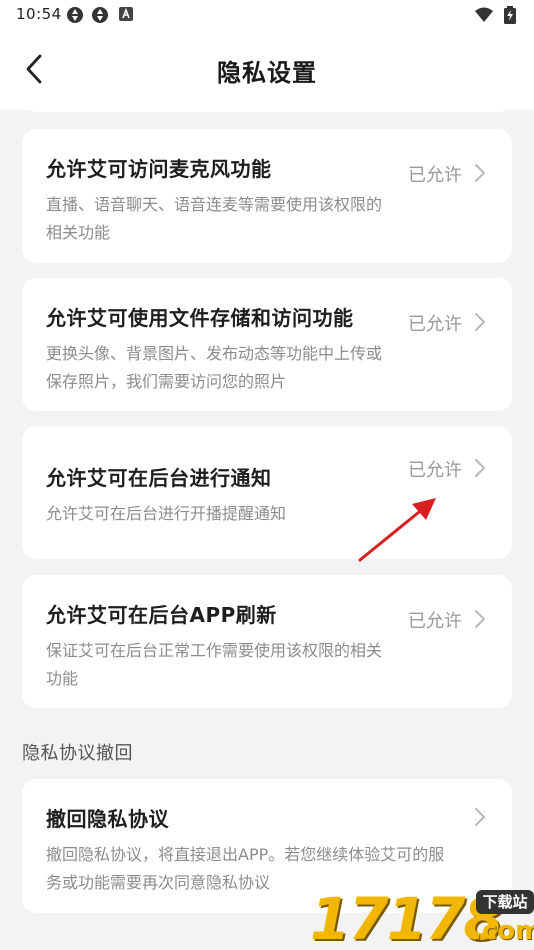  Describe the element at coordinates (503, 931) in the screenshot. I see `watermark-suffix: .com` at that location.